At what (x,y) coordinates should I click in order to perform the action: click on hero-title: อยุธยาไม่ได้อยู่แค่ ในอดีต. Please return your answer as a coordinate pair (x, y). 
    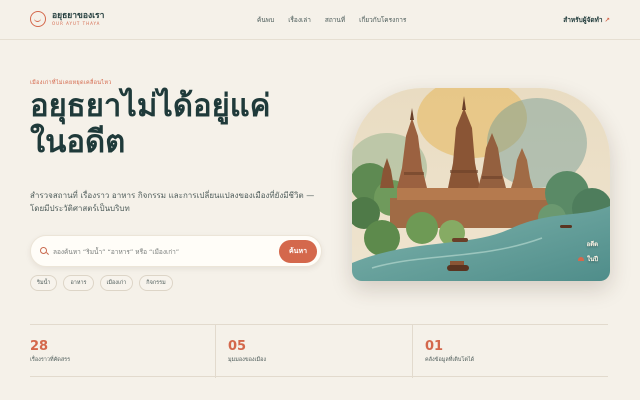
    Looking at the image, I should click on (180, 124).